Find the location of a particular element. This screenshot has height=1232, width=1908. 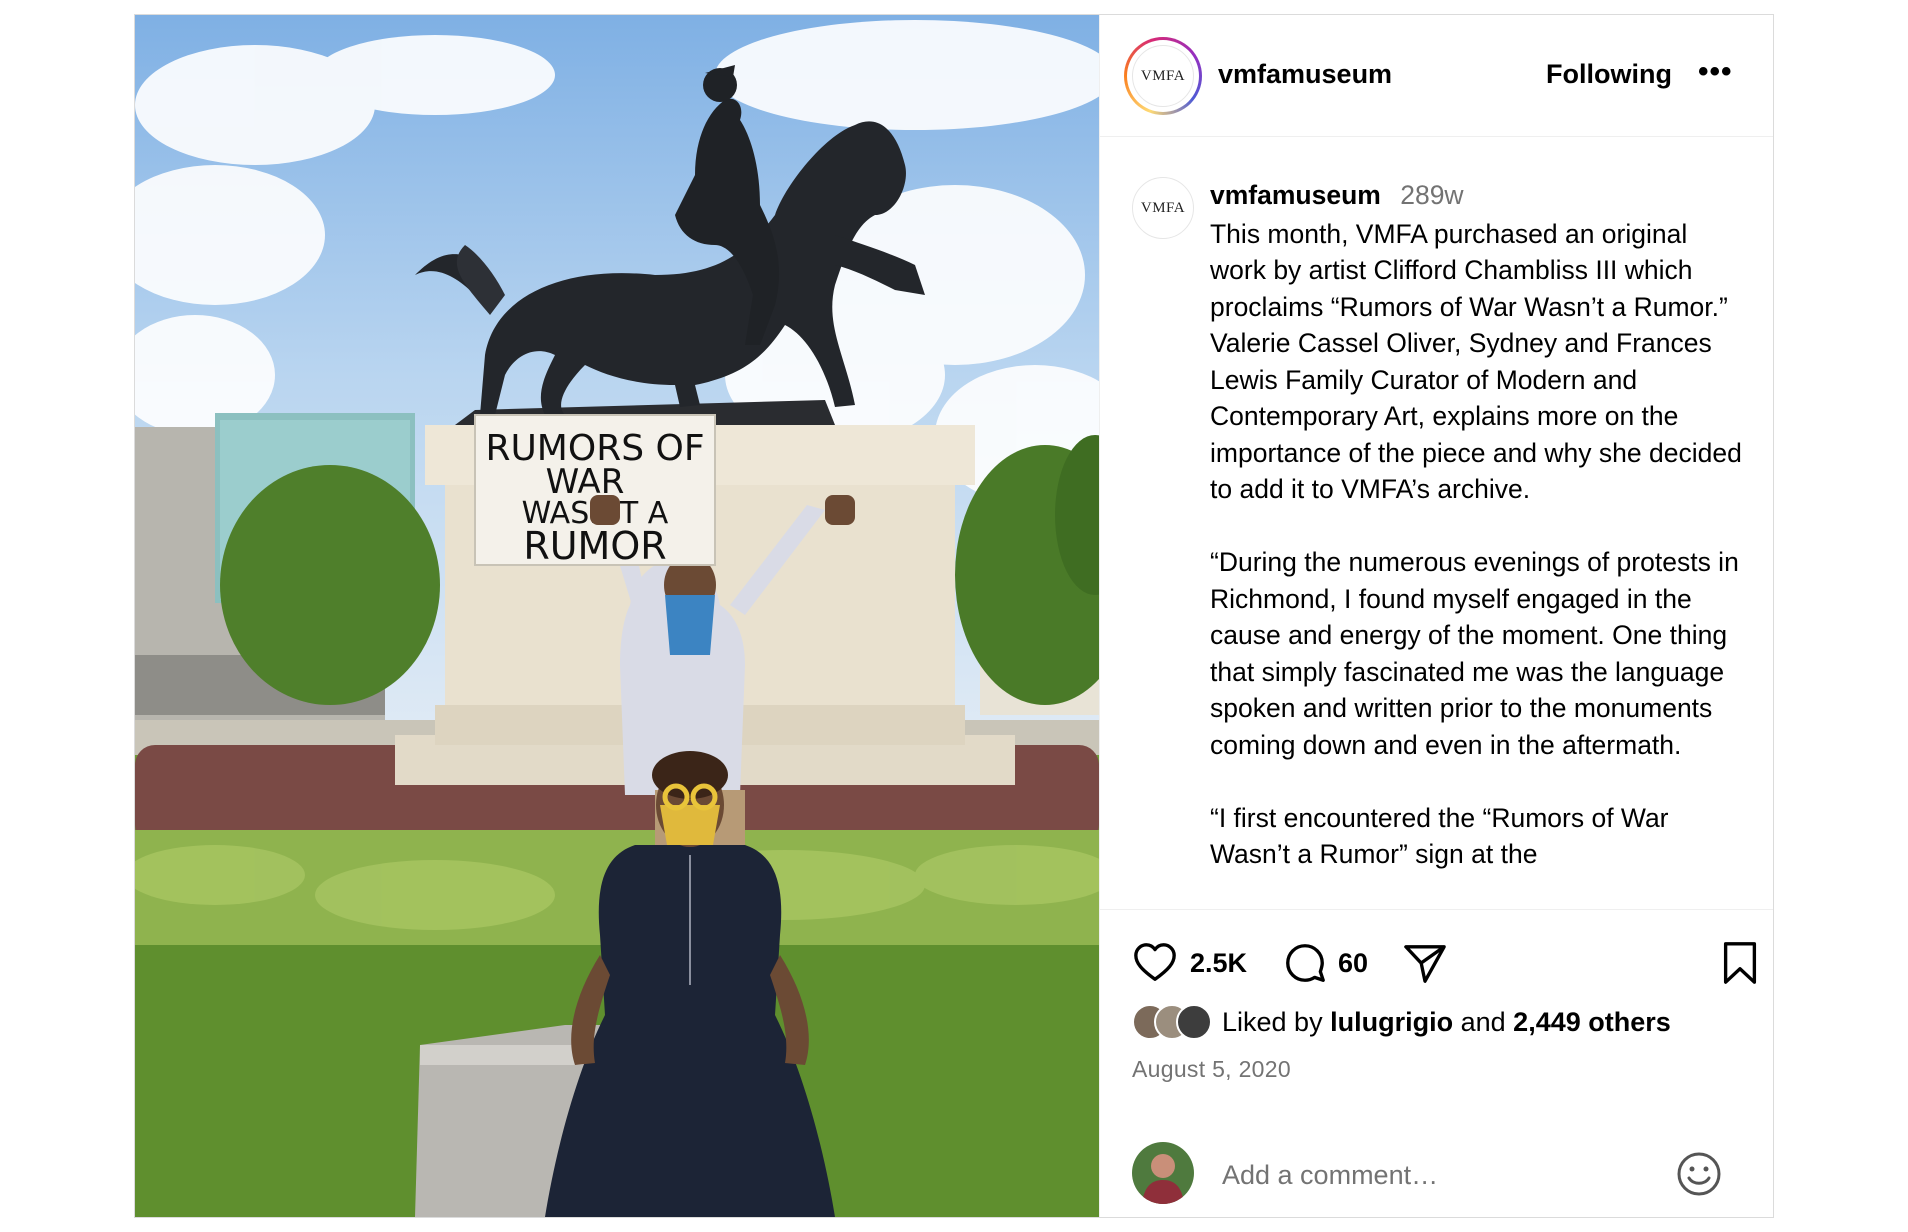

profile-avatar: VMFA is located at coordinates (1163, 76).